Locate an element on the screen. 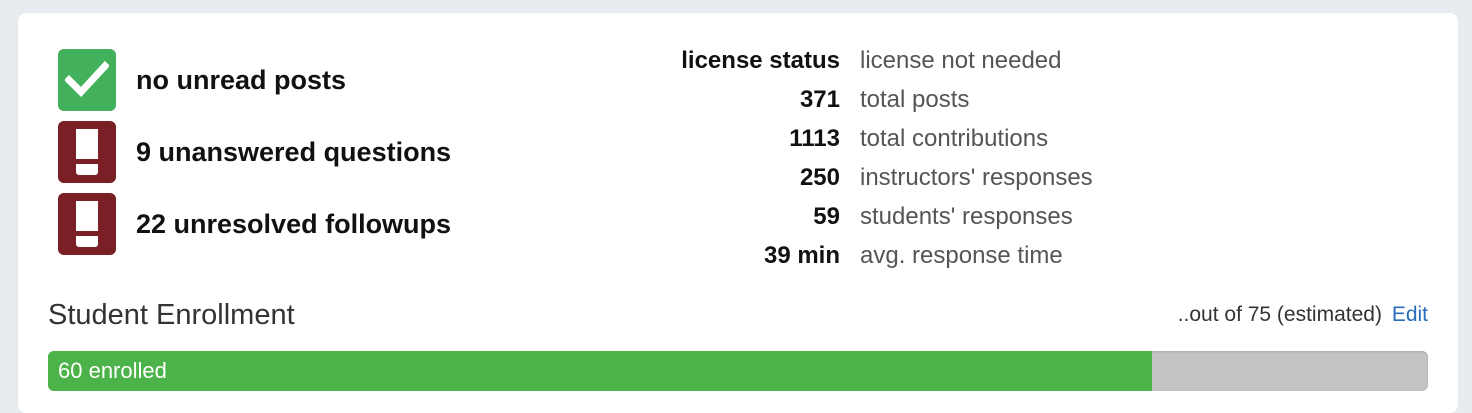  stat-value: instructors' responses is located at coordinates (976, 177).